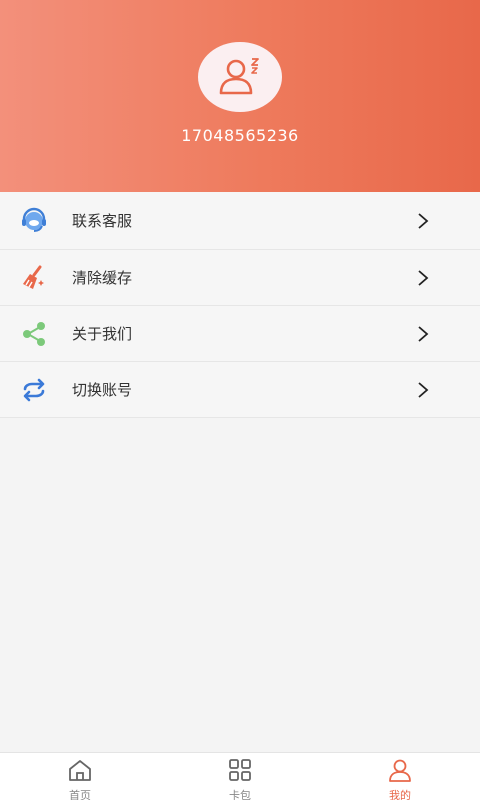 The image size is (480, 800). I want to click on menu-item-about-us: 关于我们, so click(240, 334).